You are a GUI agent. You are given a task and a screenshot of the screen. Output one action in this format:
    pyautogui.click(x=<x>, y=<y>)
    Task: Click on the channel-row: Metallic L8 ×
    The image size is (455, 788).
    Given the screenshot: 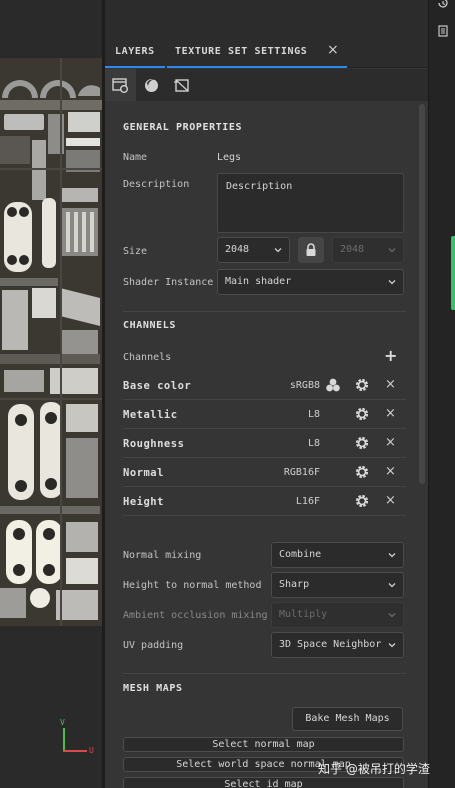 What is the action you would take?
    pyautogui.click(x=266, y=414)
    